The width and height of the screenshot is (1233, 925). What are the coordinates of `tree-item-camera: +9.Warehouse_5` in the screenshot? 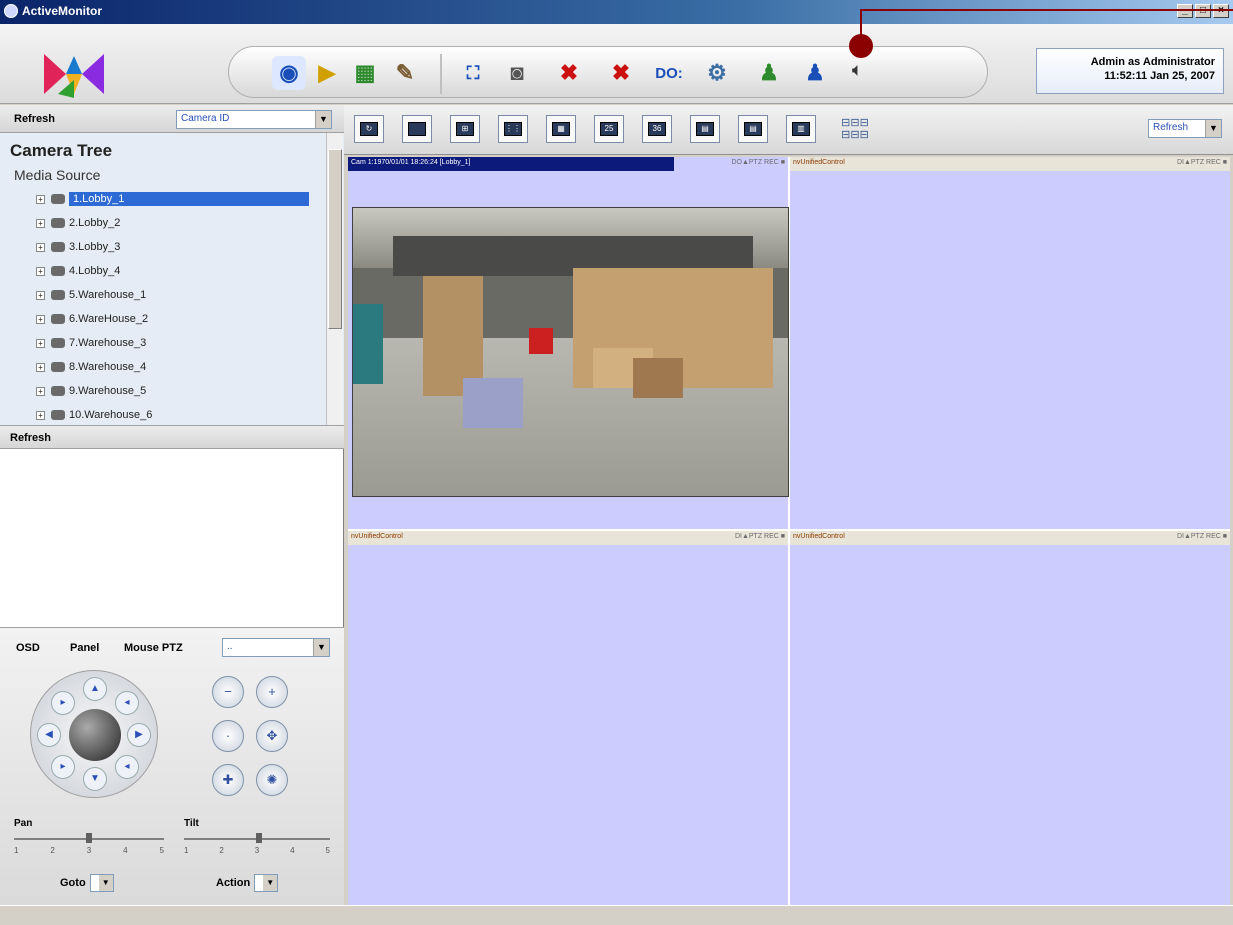 It's located at (91, 391).